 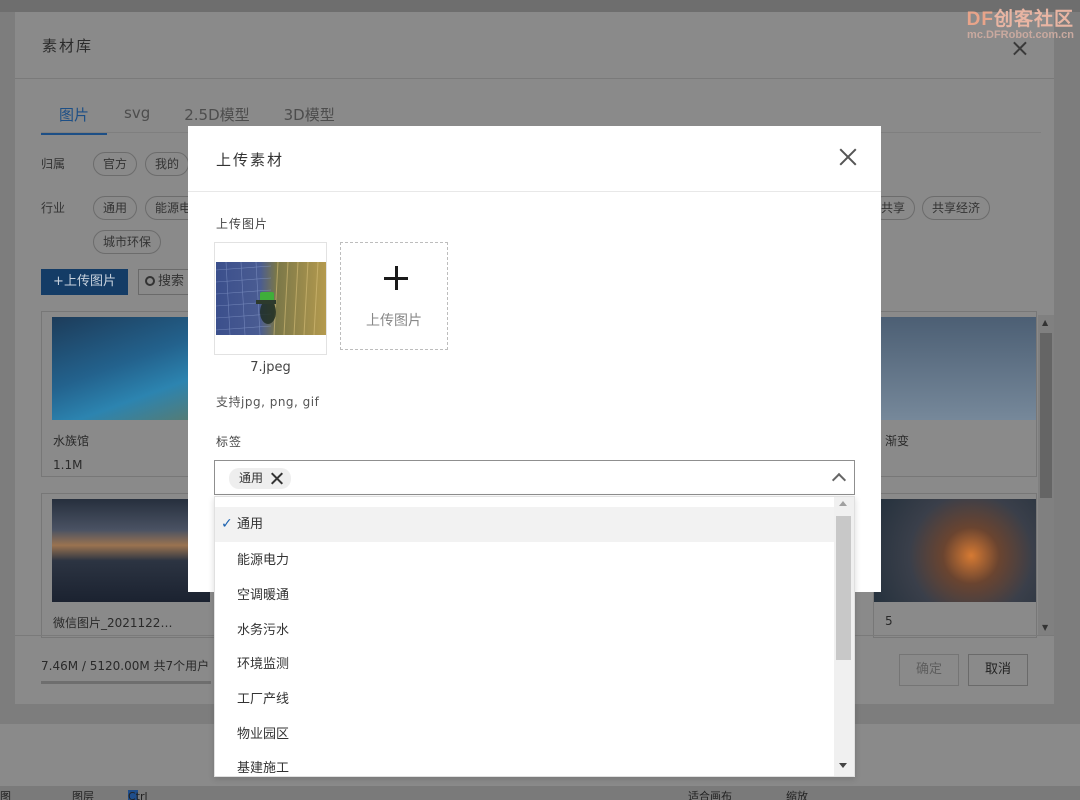 What do you see at coordinates (897, 441) in the screenshot?
I see `asset-name: 渐变` at bounding box center [897, 441].